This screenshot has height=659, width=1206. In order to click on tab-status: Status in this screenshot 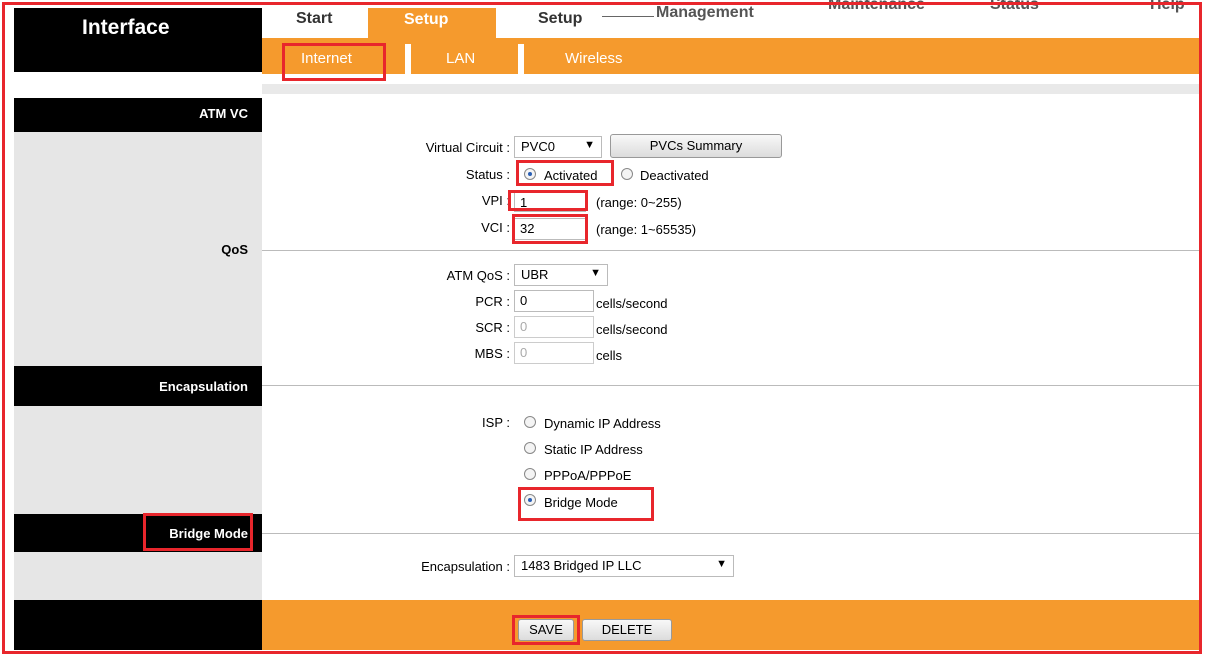, I will do `click(1014, 7)`.